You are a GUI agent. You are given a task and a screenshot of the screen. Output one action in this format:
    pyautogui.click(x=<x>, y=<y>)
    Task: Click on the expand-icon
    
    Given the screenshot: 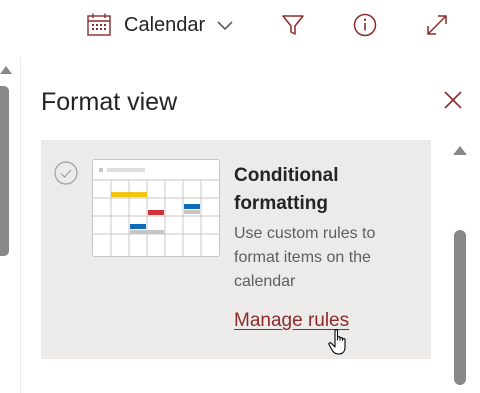 What is the action you would take?
    pyautogui.click(x=437, y=25)
    